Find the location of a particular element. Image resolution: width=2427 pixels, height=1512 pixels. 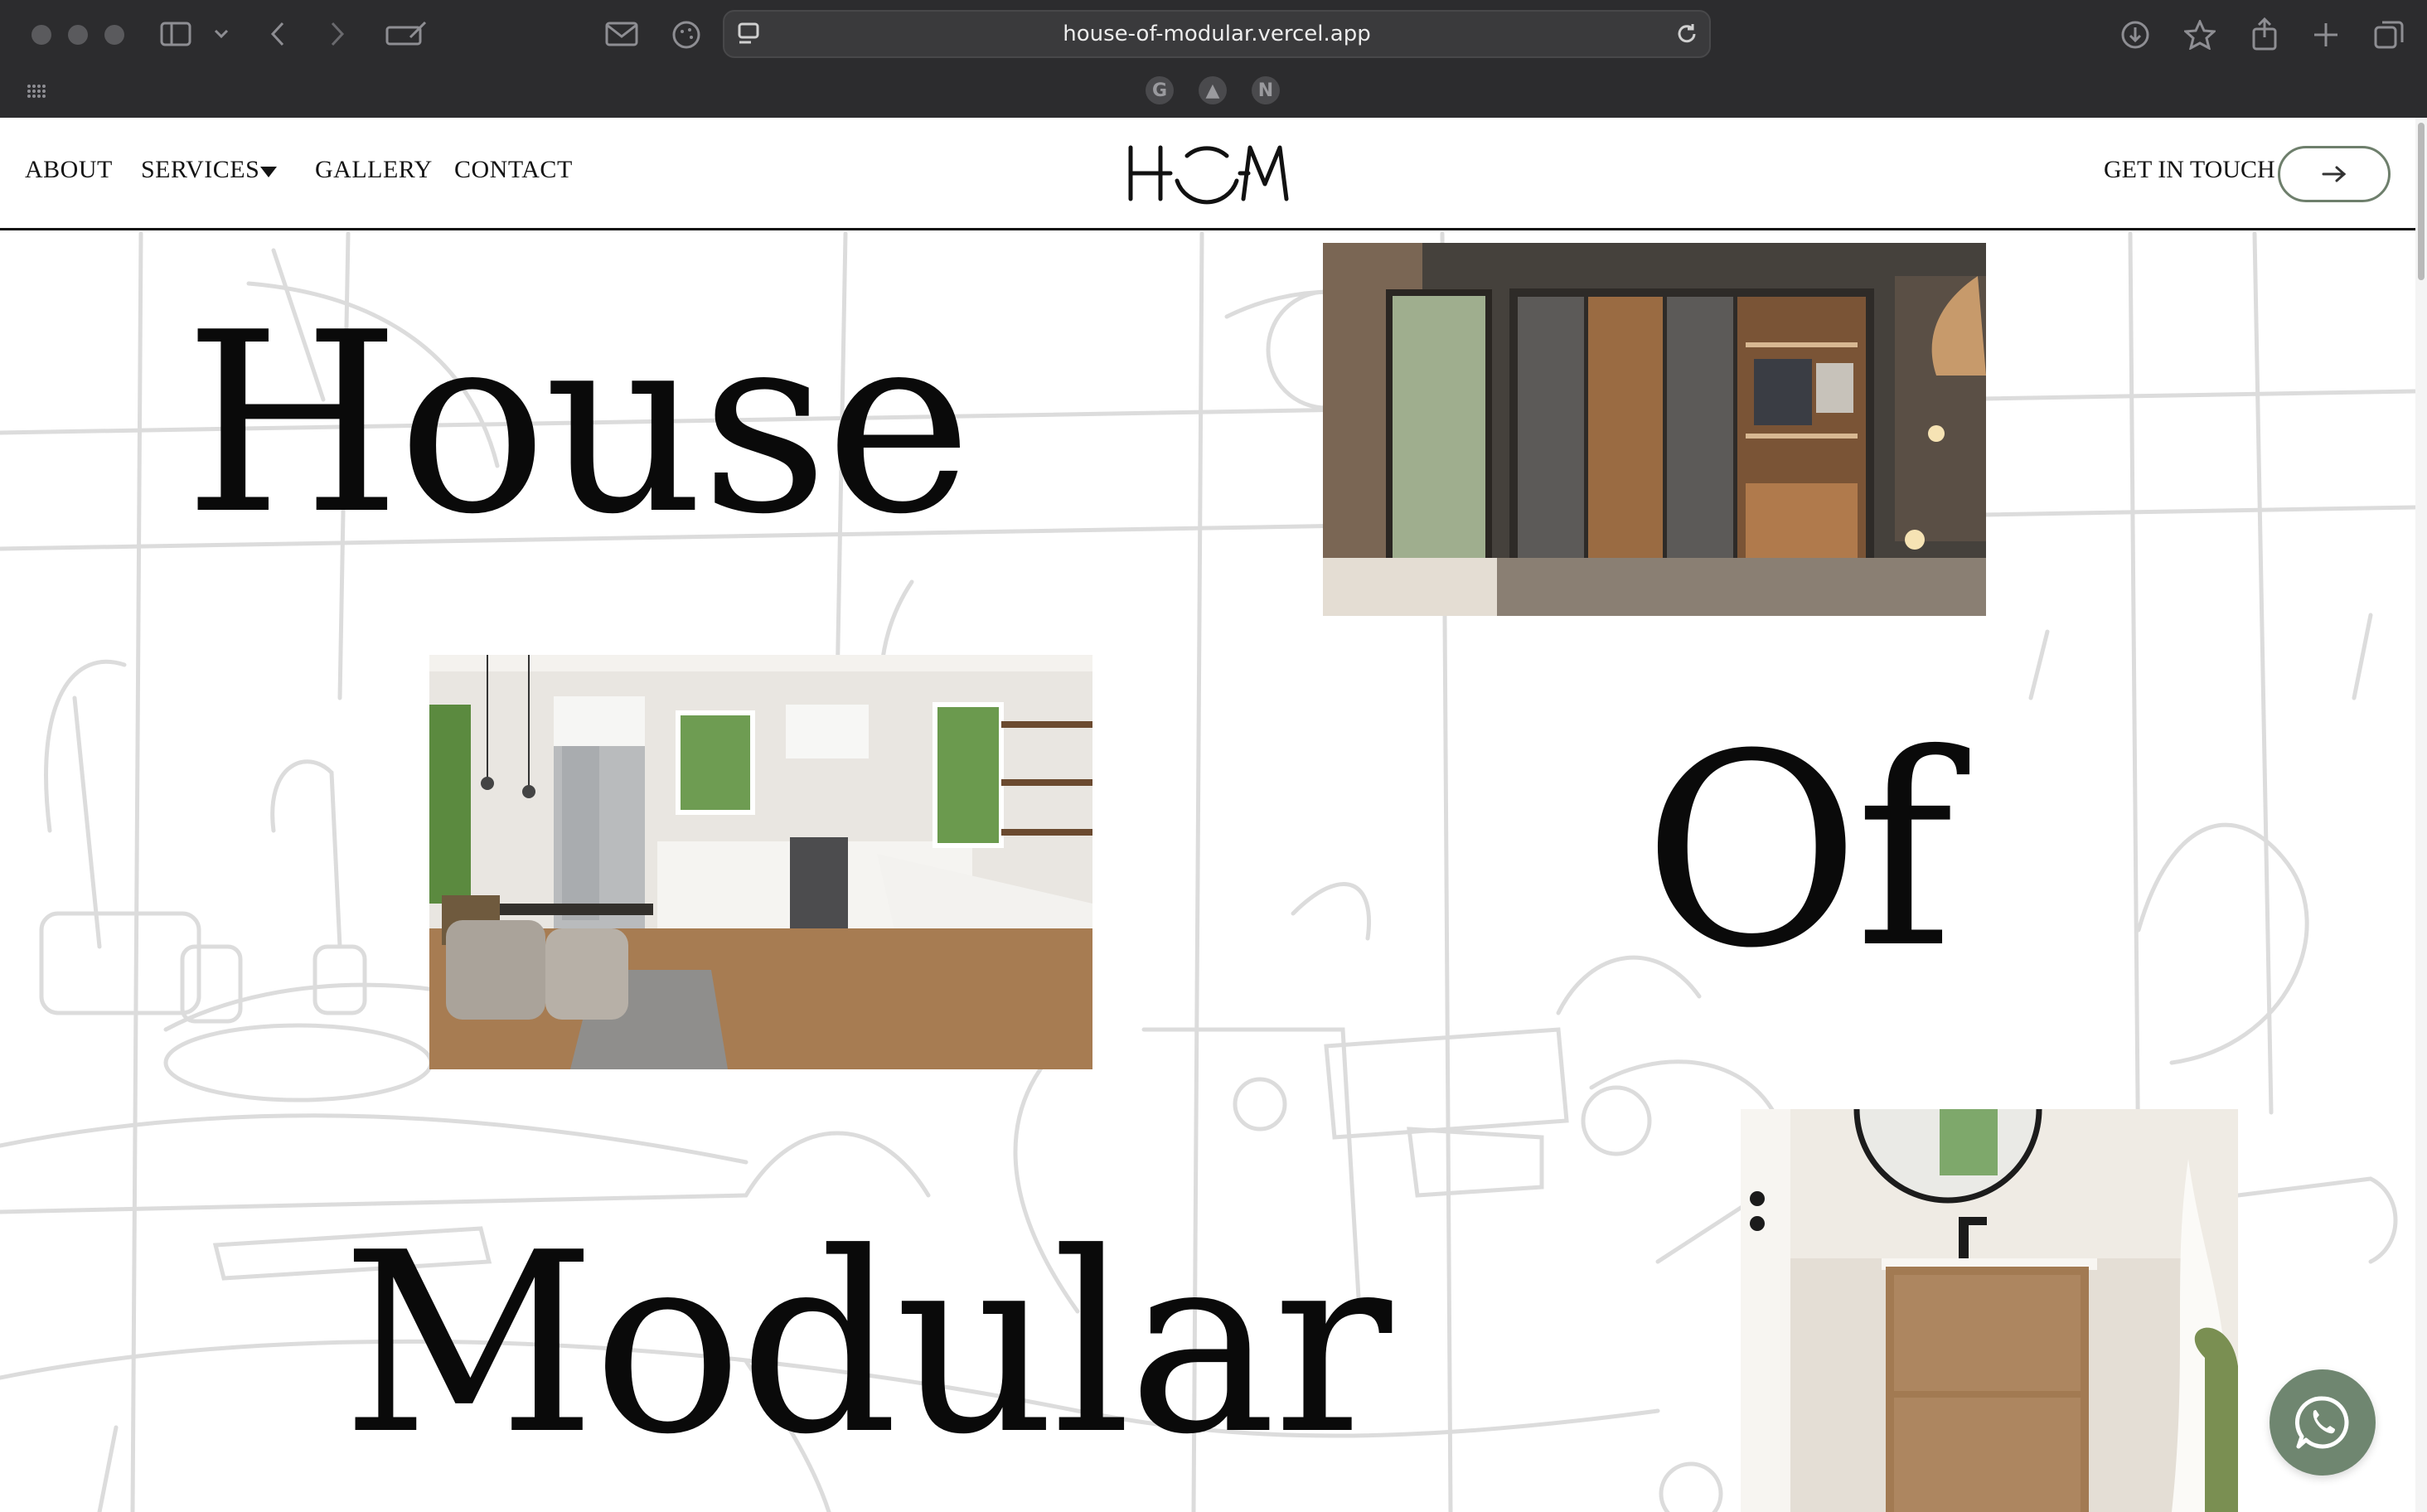

hero-word-house: House is located at coordinates (578, 424).